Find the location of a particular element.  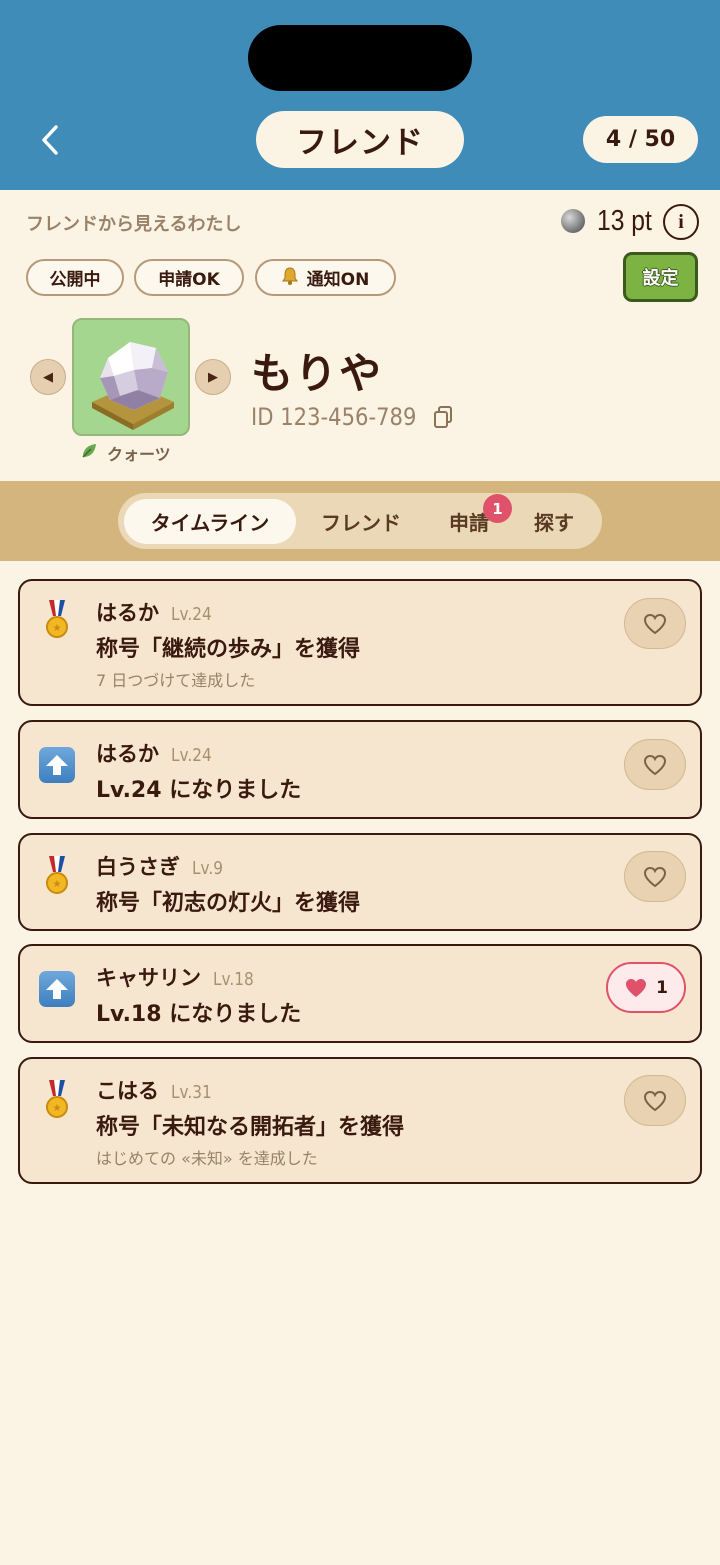

info-icon: i is located at coordinates (681, 221).